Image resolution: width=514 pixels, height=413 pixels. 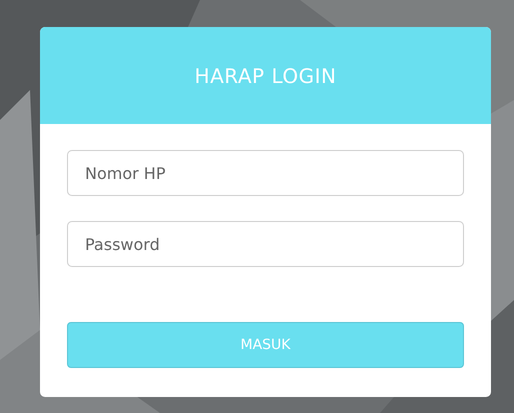 I want to click on login-title: HARAP LOGIN, so click(x=265, y=76).